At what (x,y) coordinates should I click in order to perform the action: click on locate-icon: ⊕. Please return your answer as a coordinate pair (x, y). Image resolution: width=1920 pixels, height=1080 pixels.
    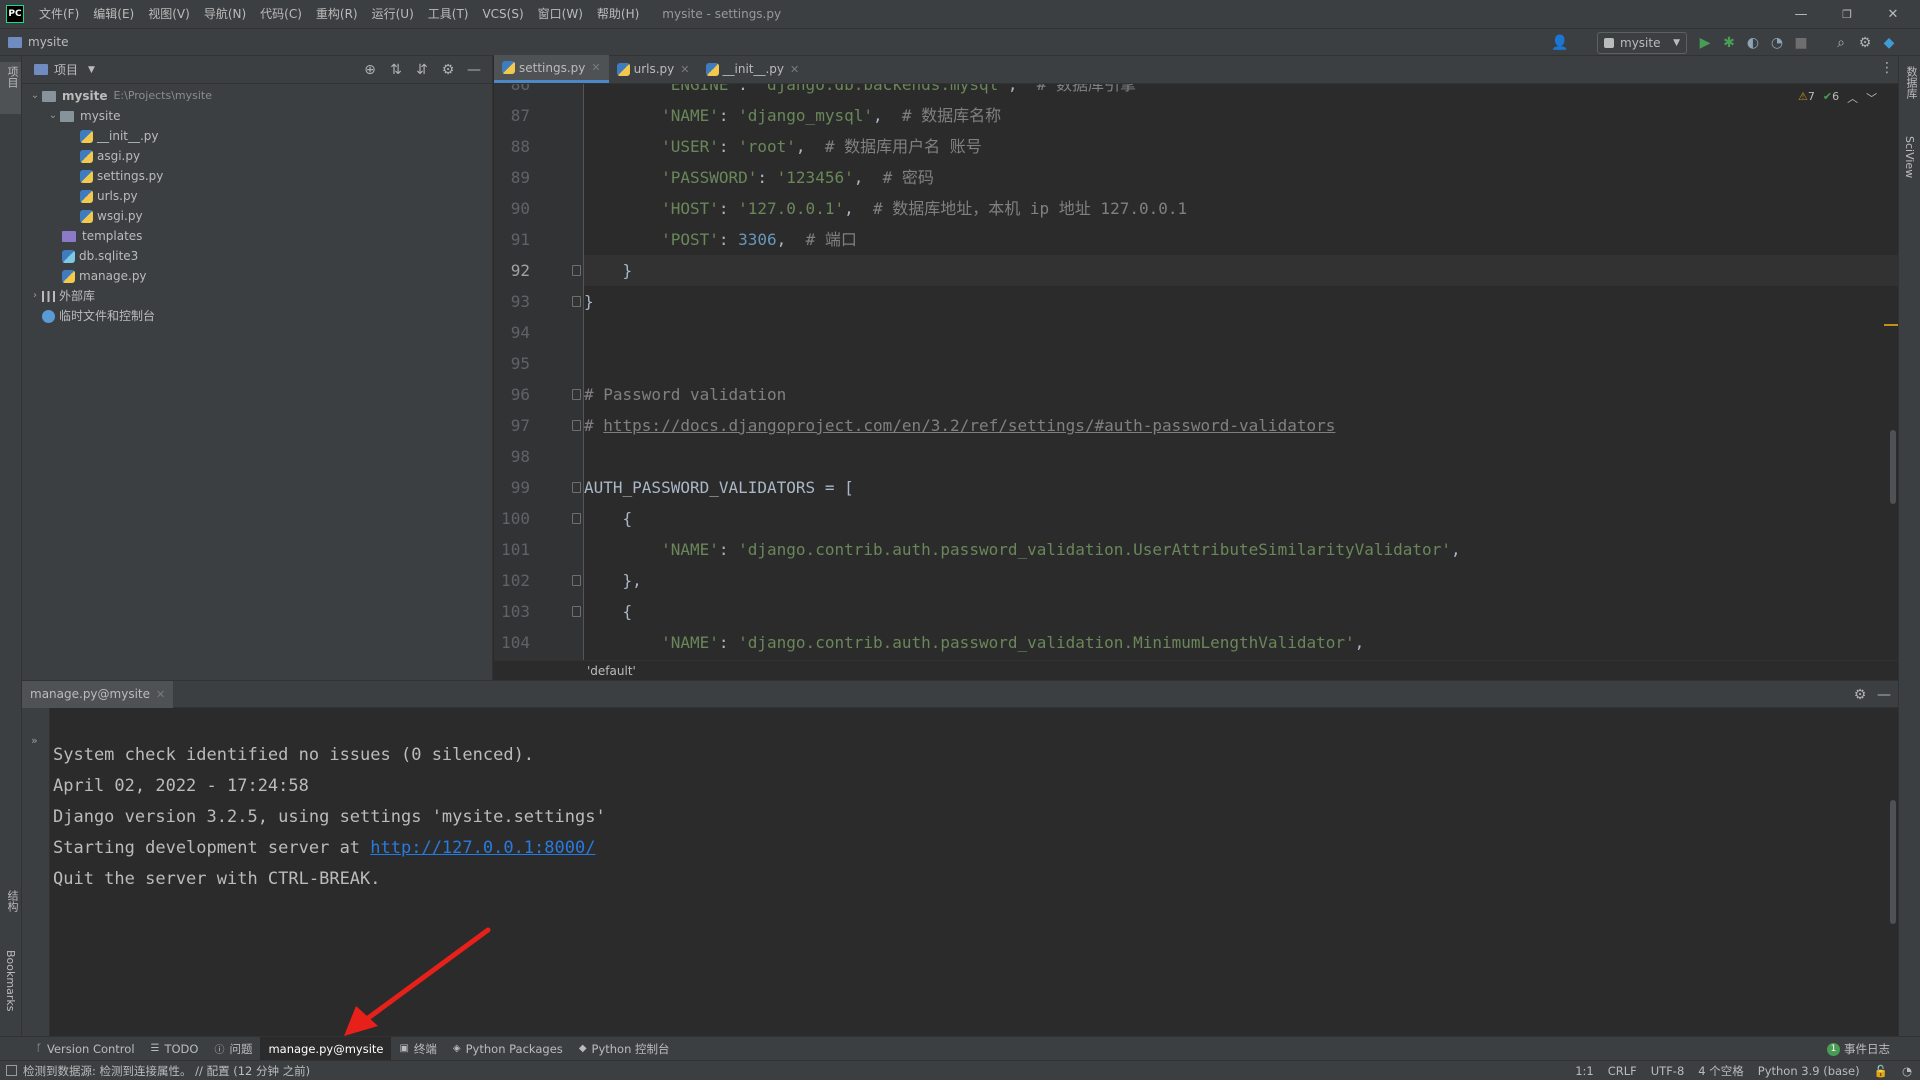
    Looking at the image, I should click on (370, 70).